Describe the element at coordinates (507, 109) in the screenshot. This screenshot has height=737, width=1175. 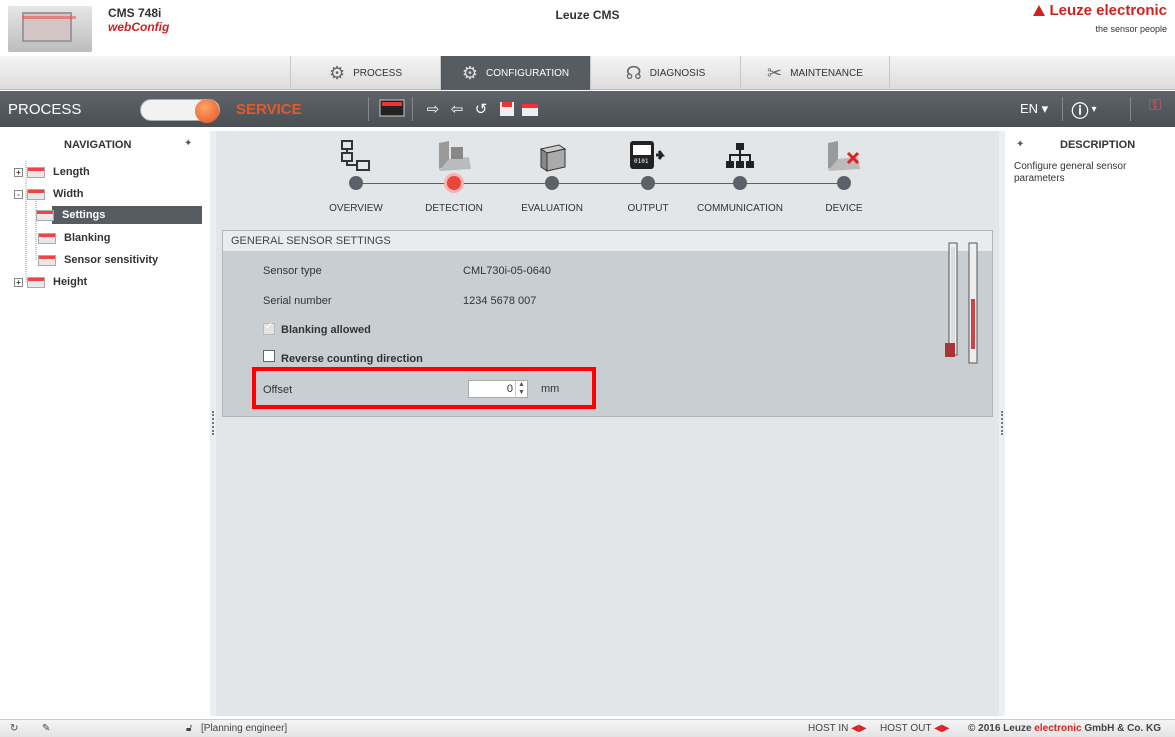
I see `save-icon` at that location.